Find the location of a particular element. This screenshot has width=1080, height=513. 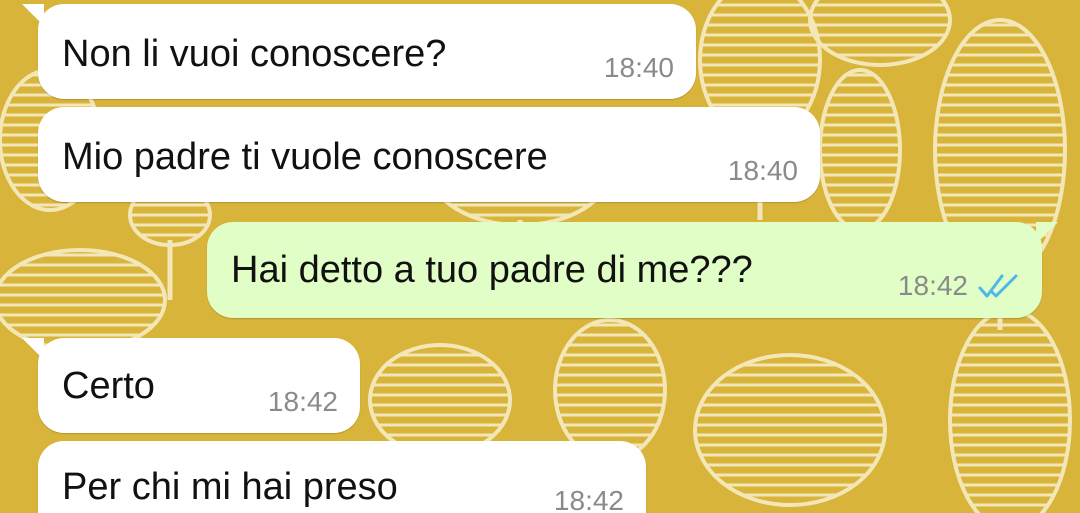

message-bubble-incoming: Certo 18:42 is located at coordinates (191, 385).